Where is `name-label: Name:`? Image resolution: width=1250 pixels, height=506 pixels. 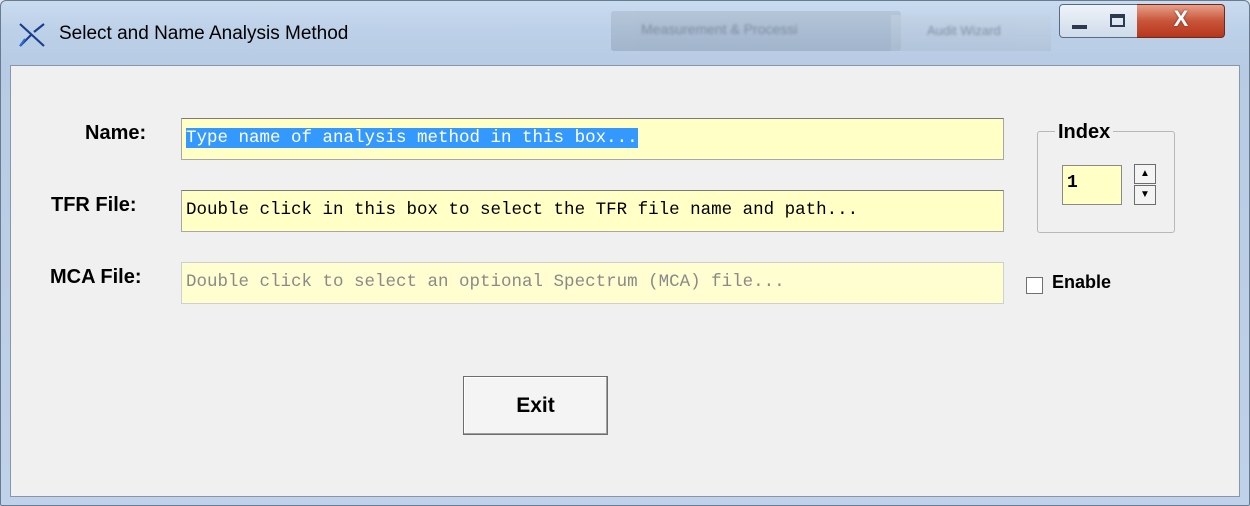
name-label: Name: is located at coordinates (116, 133).